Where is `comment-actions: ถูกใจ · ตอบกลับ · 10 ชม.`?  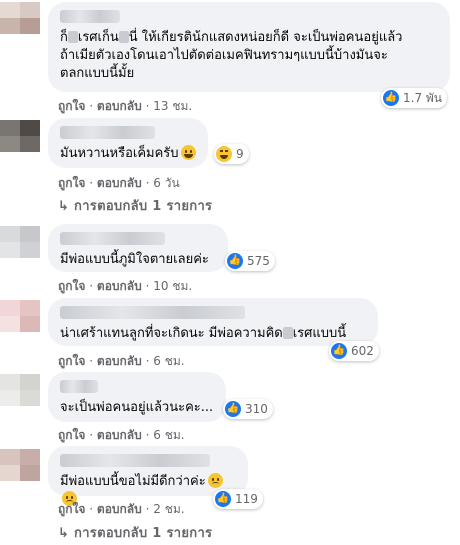 comment-actions: ถูกใจ · ตอบกลับ · 10 ชม. is located at coordinates (125, 286).